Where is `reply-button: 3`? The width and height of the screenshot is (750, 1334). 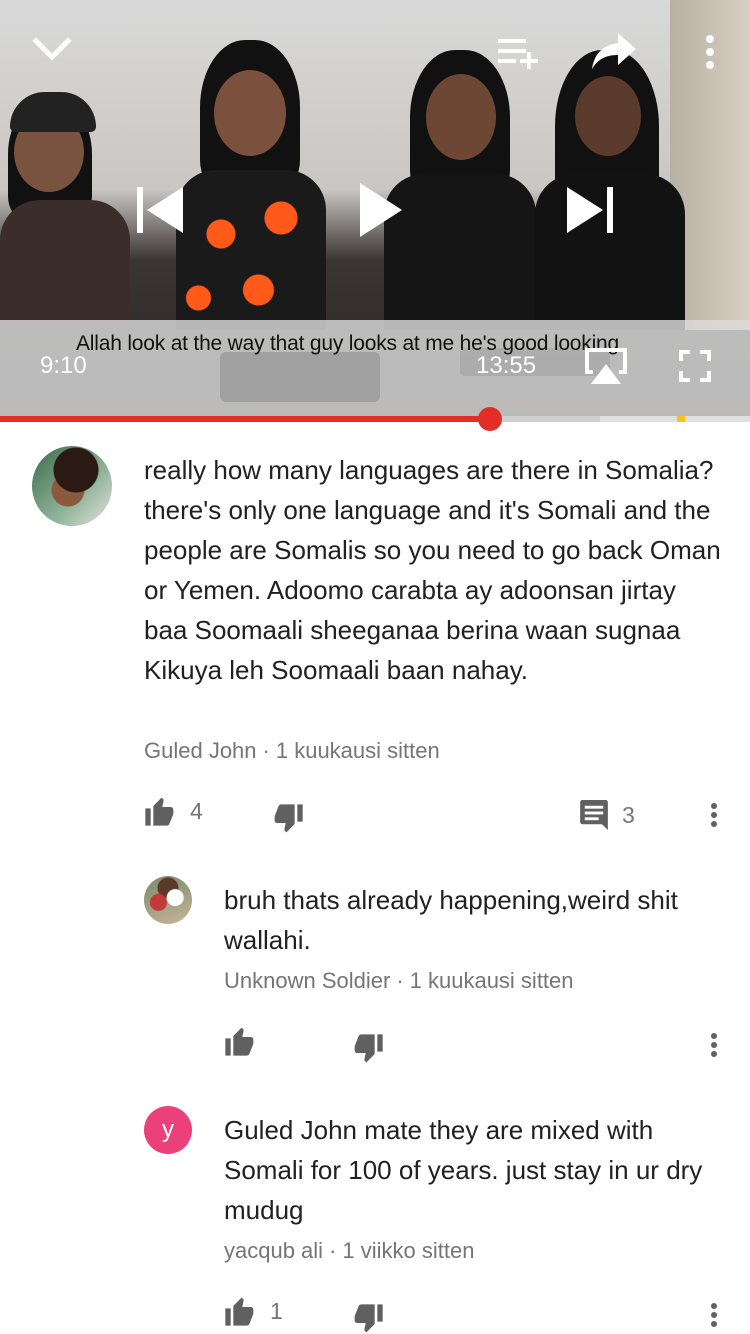
reply-button: 3 is located at coordinates (607, 815).